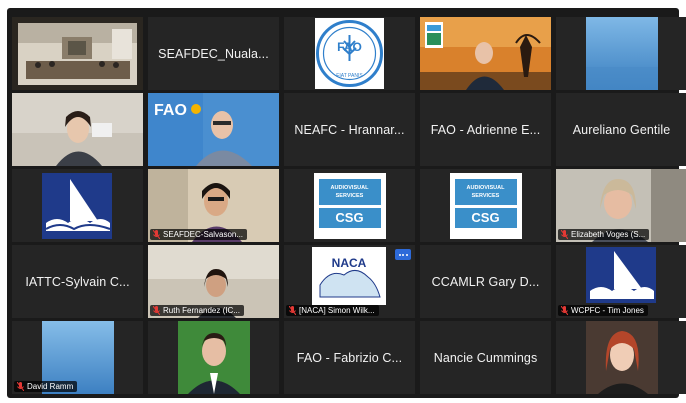  Describe the element at coordinates (621, 281) in the screenshot. I see `participant-tile-wcpfc-tim-jones: WCPFC - Tim Jones` at that location.